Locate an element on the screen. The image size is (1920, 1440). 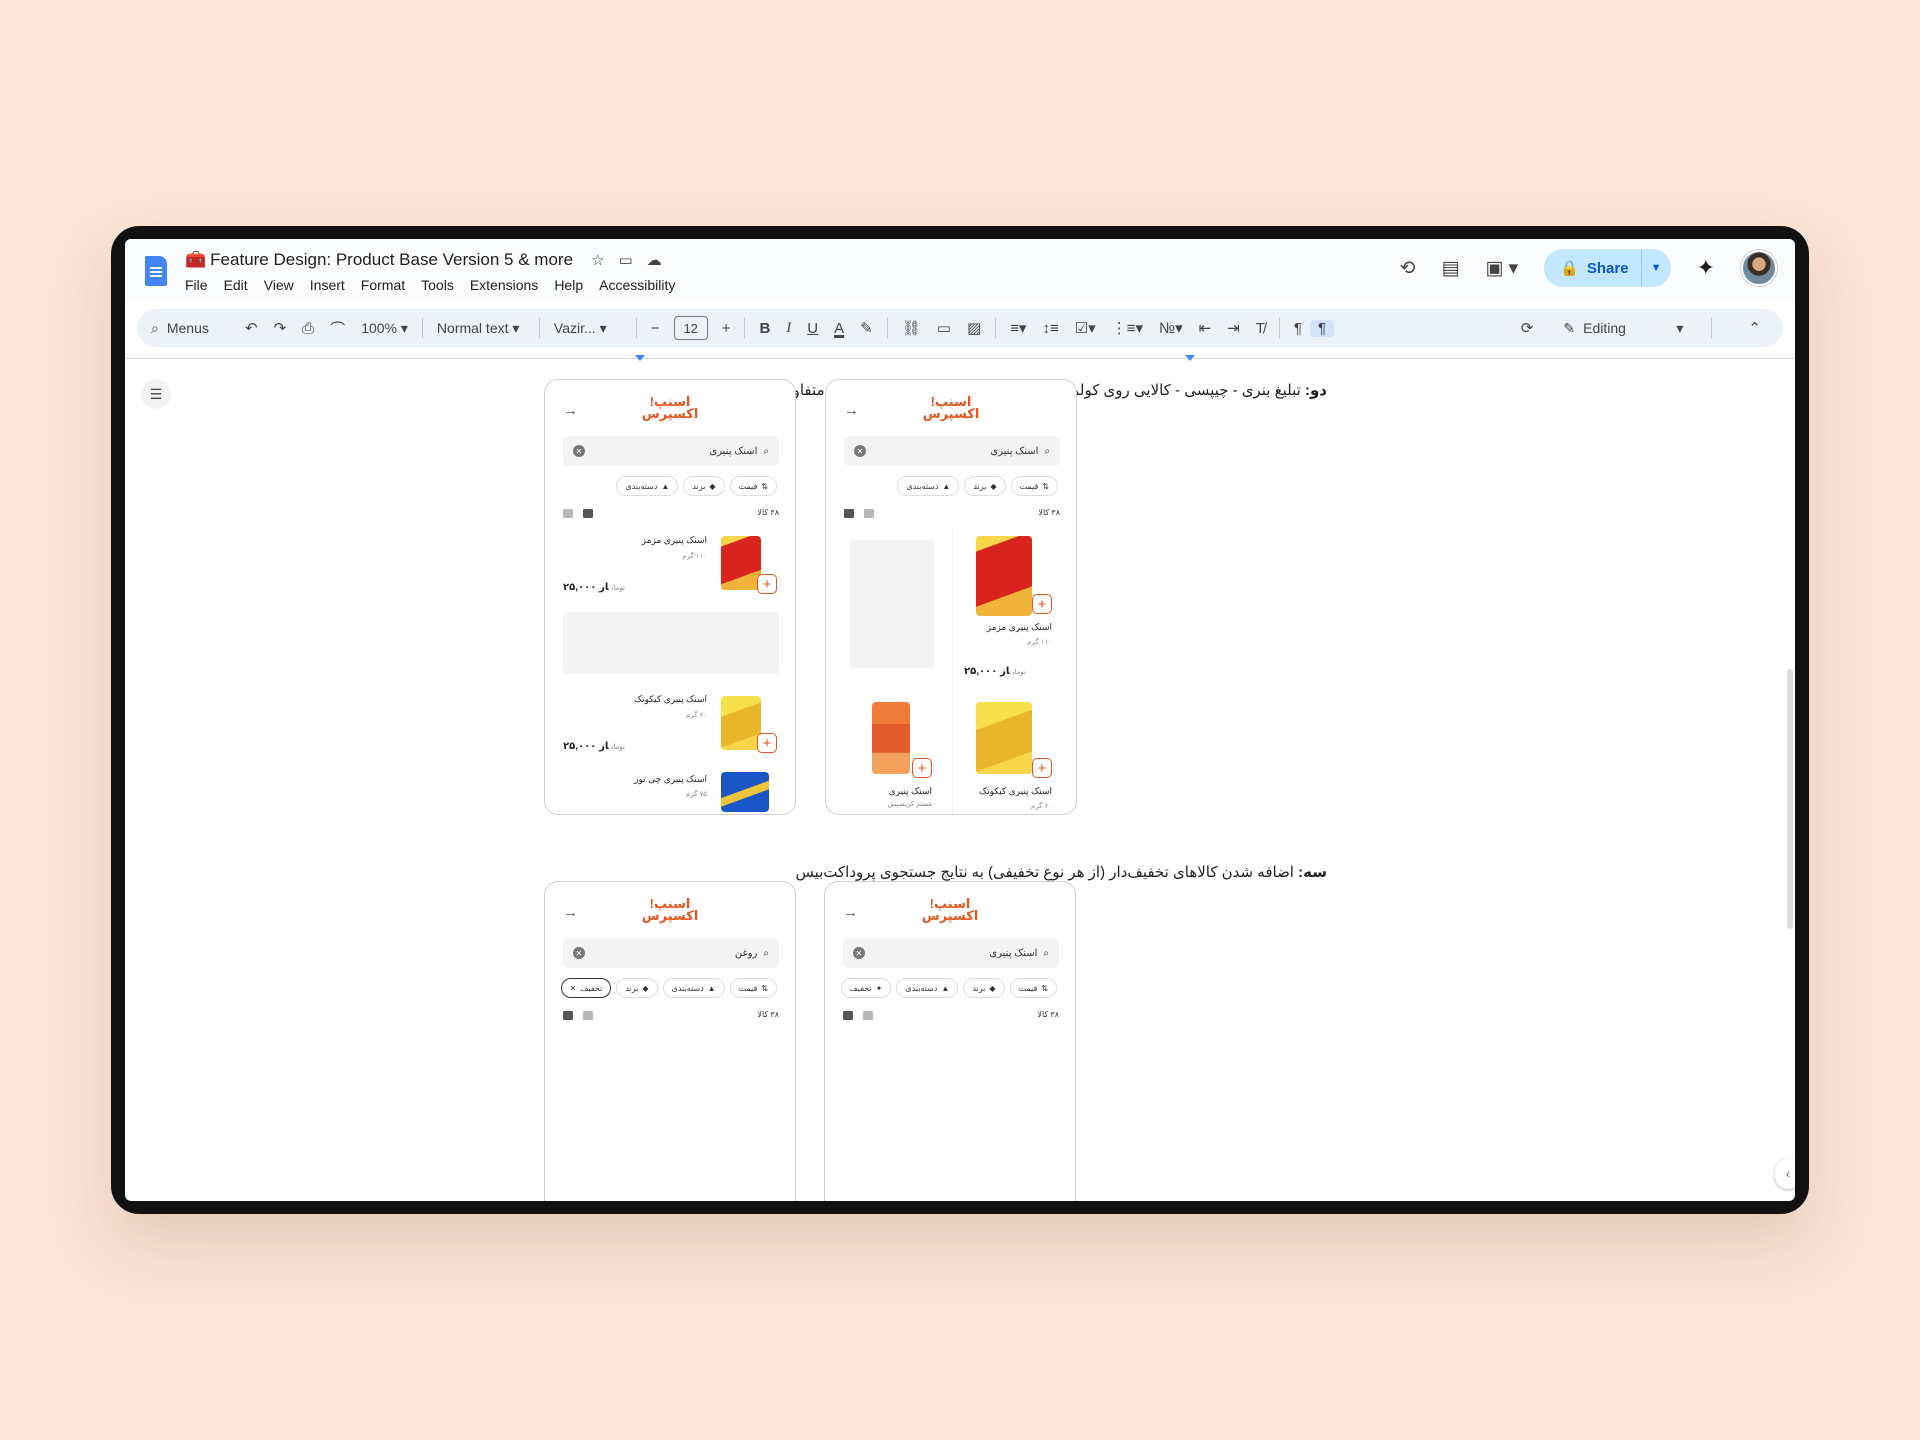
chip-discount: ✦ تخفیف is located at coordinates (866, 988).